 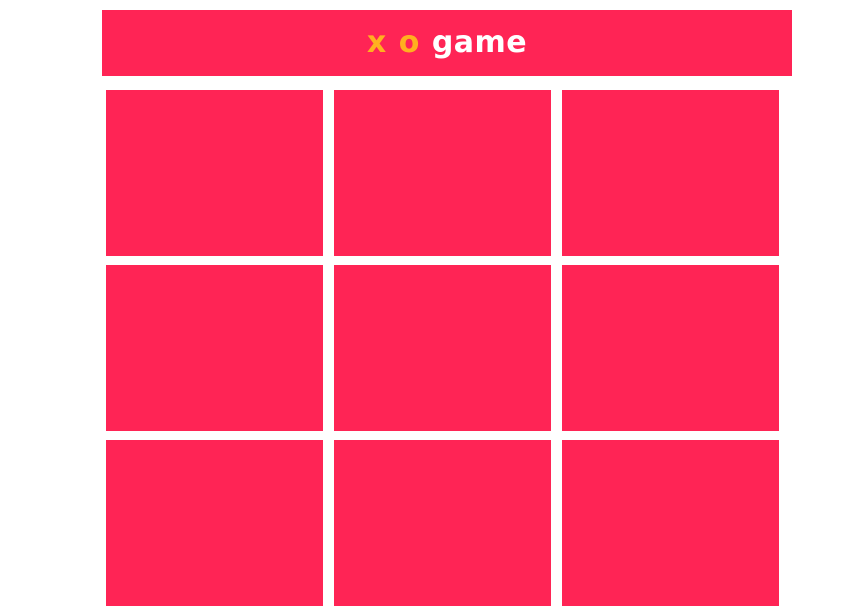 I want to click on title-o: o, so click(x=409, y=42).